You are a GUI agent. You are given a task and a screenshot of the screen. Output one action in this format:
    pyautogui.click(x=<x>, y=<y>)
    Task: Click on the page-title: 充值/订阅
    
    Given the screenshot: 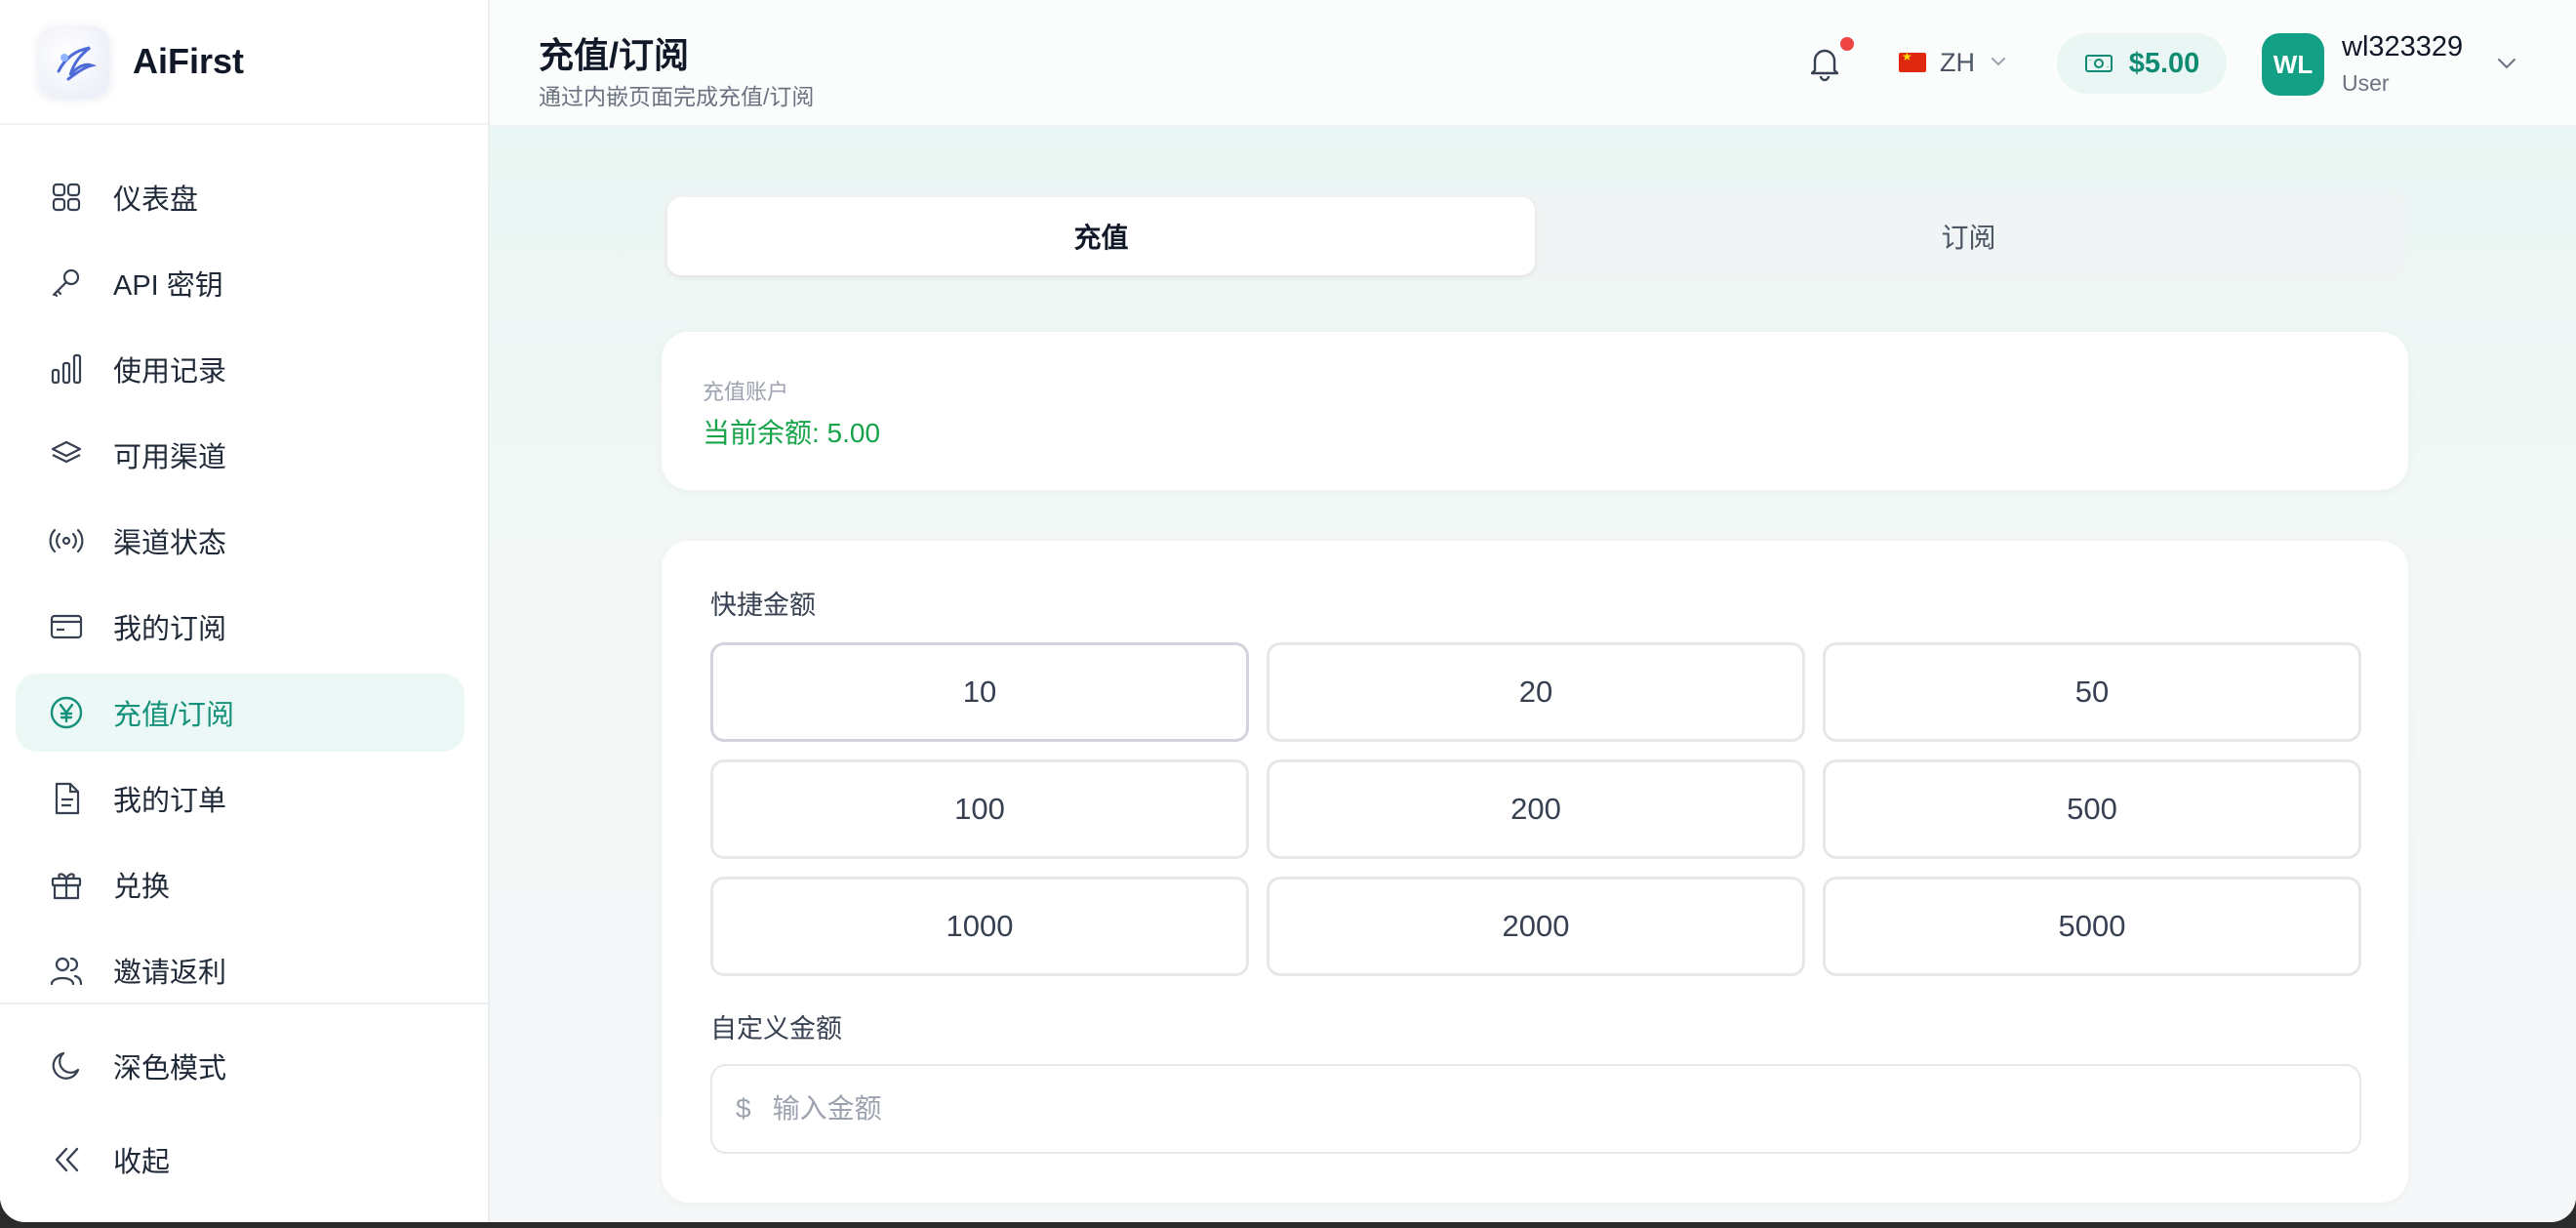 What is the action you would take?
    pyautogui.click(x=614, y=55)
    